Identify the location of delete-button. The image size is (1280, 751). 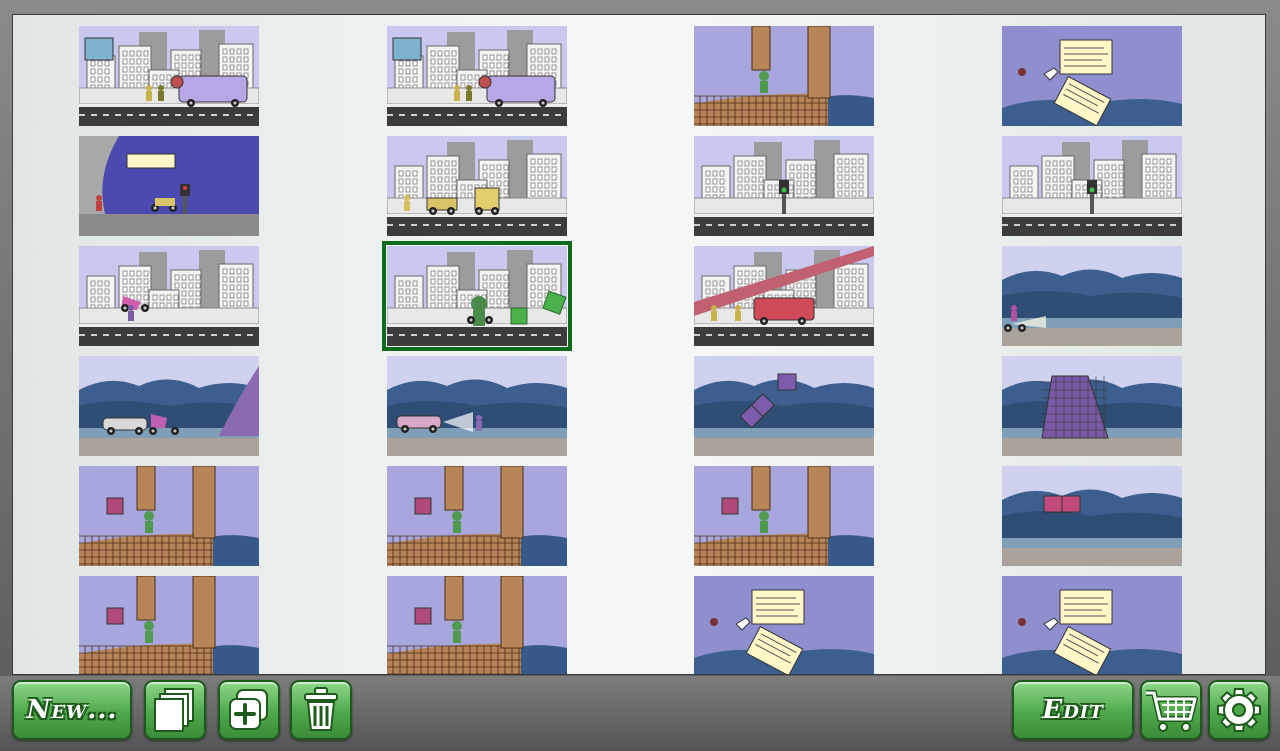
(321, 710).